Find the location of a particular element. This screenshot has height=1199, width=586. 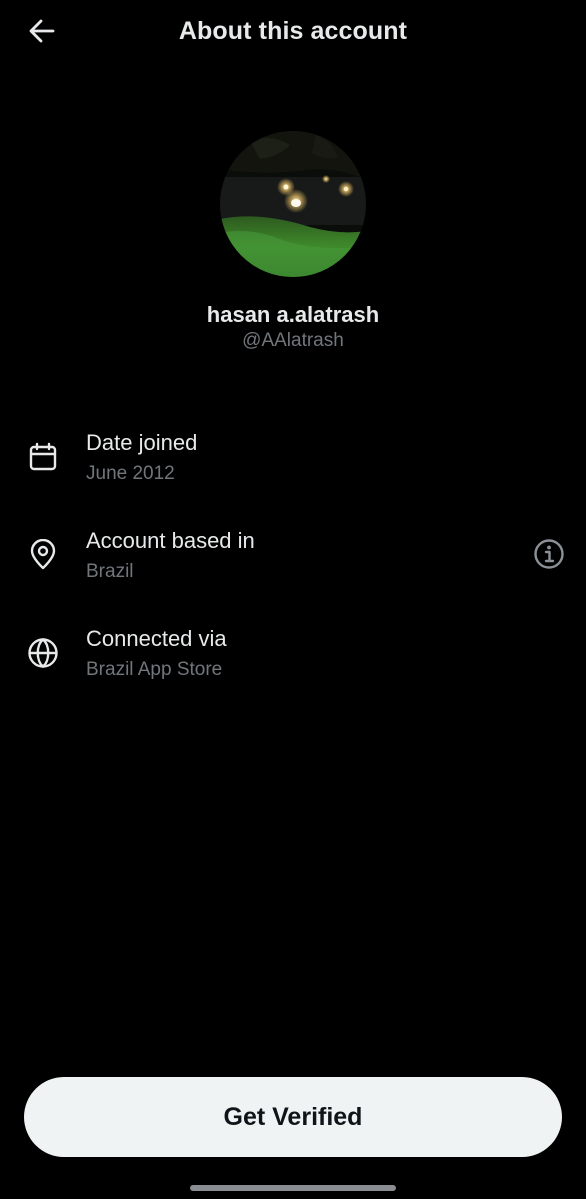

top-bar: About this account is located at coordinates (293, 33).